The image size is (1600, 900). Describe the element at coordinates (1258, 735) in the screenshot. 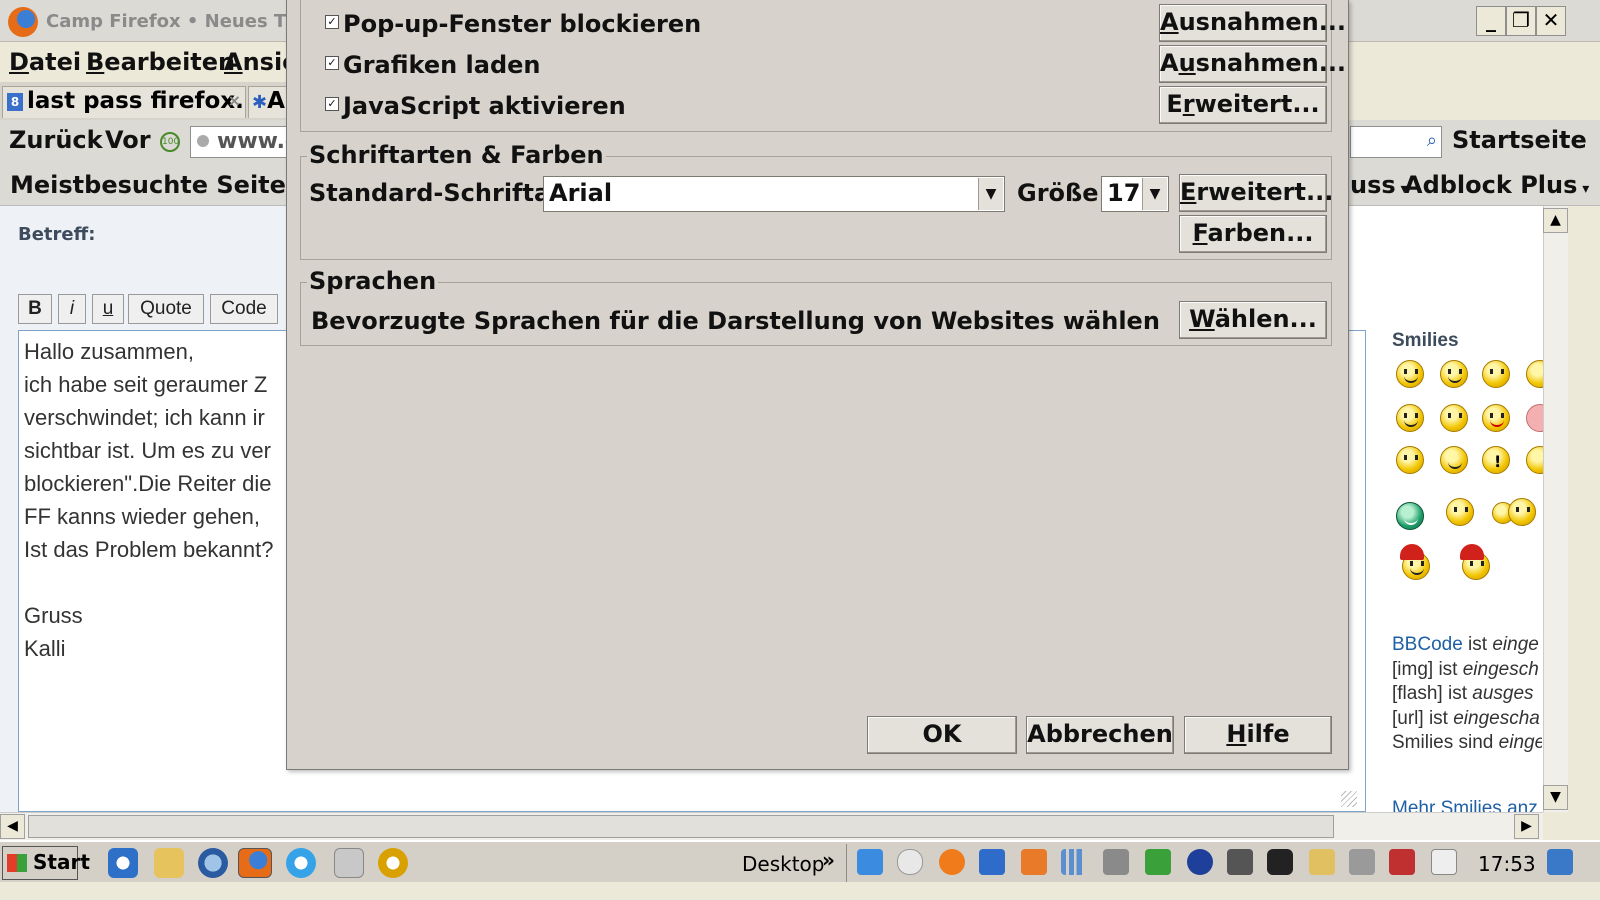

I see `help-button: Hilfe` at that location.